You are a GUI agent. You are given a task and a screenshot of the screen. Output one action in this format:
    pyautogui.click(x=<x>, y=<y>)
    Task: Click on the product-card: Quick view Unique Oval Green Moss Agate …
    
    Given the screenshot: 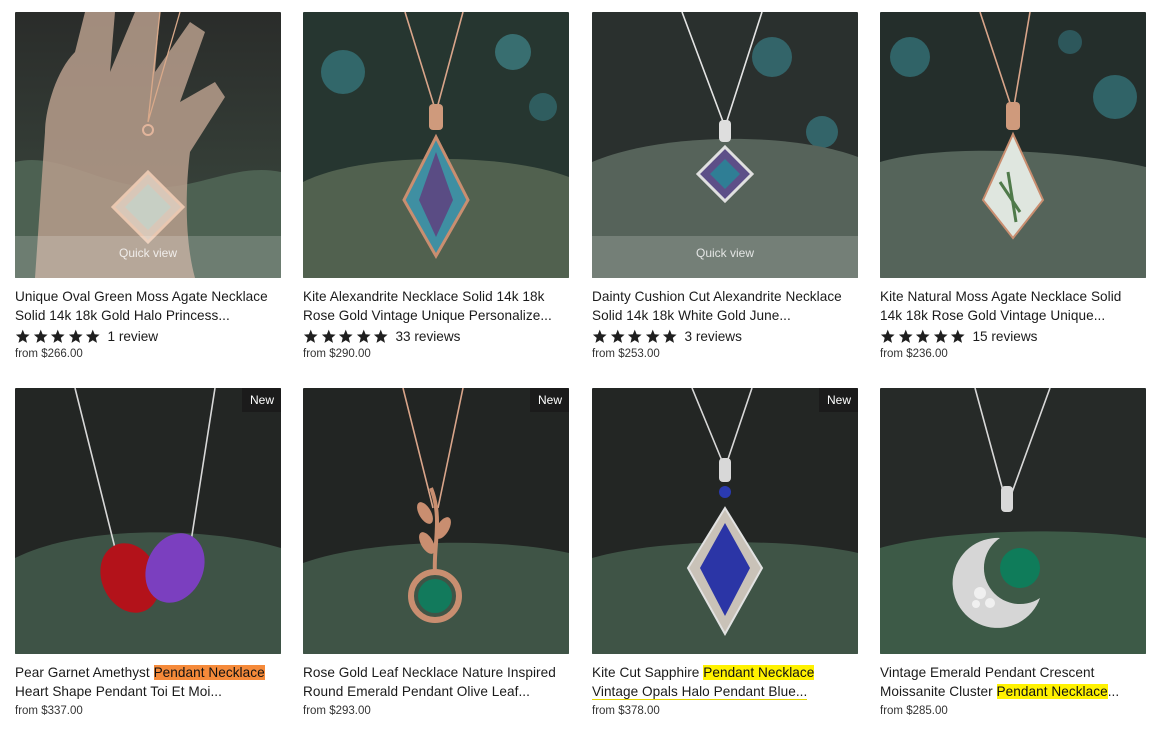 What is the action you would take?
    pyautogui.click(x=148, y=186)
    